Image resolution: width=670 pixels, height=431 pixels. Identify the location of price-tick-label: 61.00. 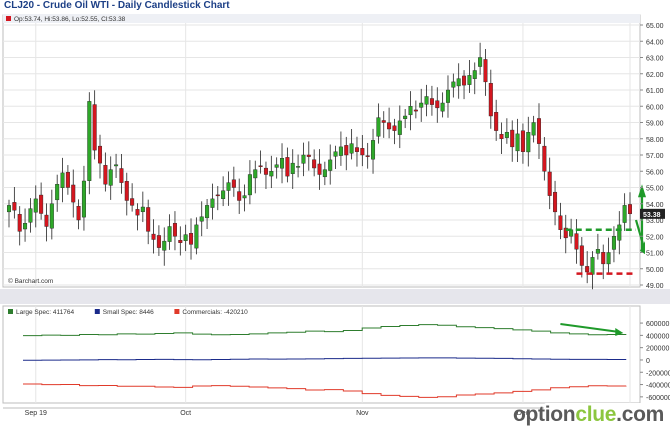
(655, 91).